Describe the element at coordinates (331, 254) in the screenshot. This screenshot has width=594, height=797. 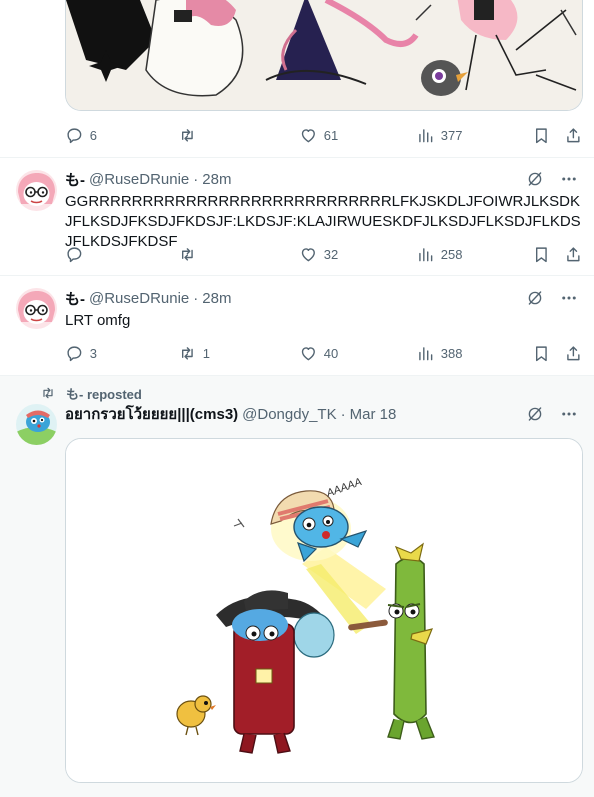
I see `like-count: 32` at that location.